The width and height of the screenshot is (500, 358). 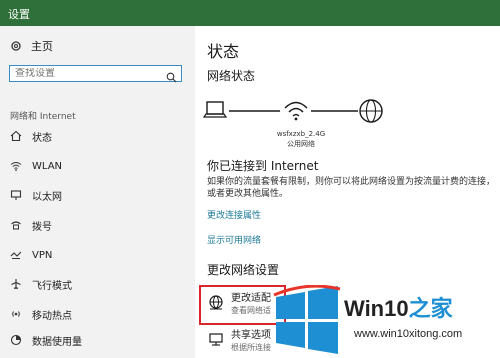 I want to click on sidebar-item-label: 飞行模式, so click(x=52, y=286).